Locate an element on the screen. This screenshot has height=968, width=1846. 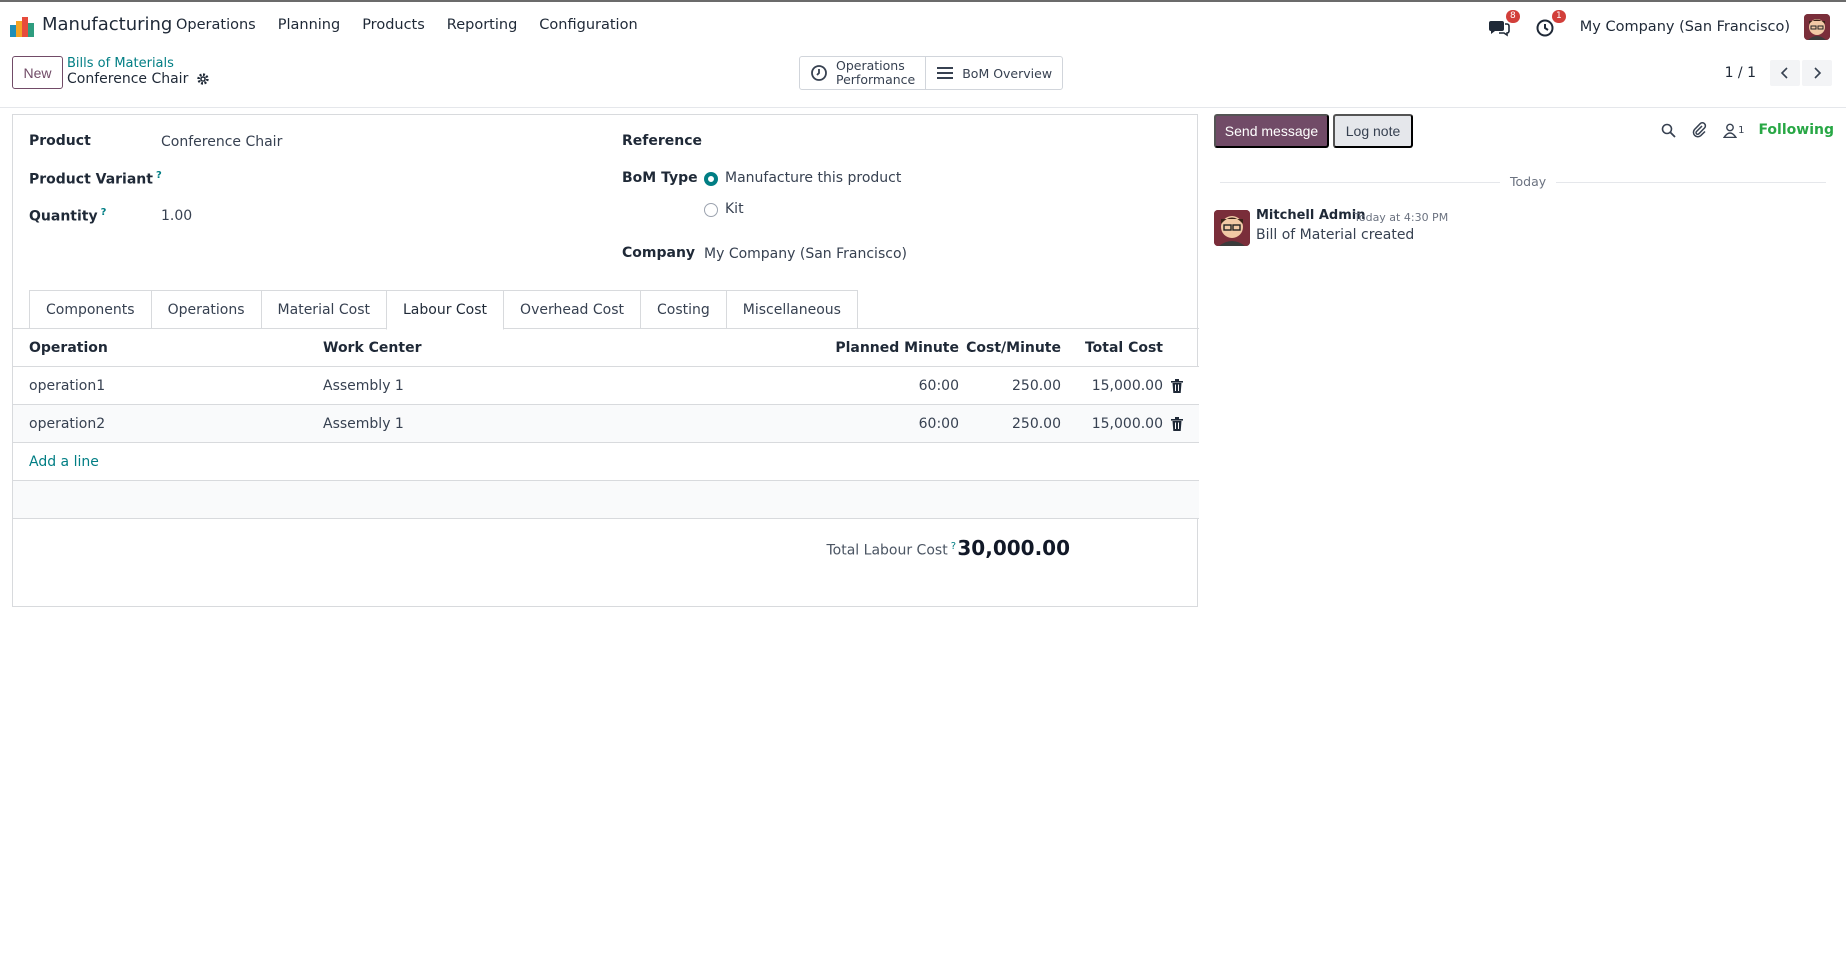
tab-costing: Costing is located at coordinates (683, 309).